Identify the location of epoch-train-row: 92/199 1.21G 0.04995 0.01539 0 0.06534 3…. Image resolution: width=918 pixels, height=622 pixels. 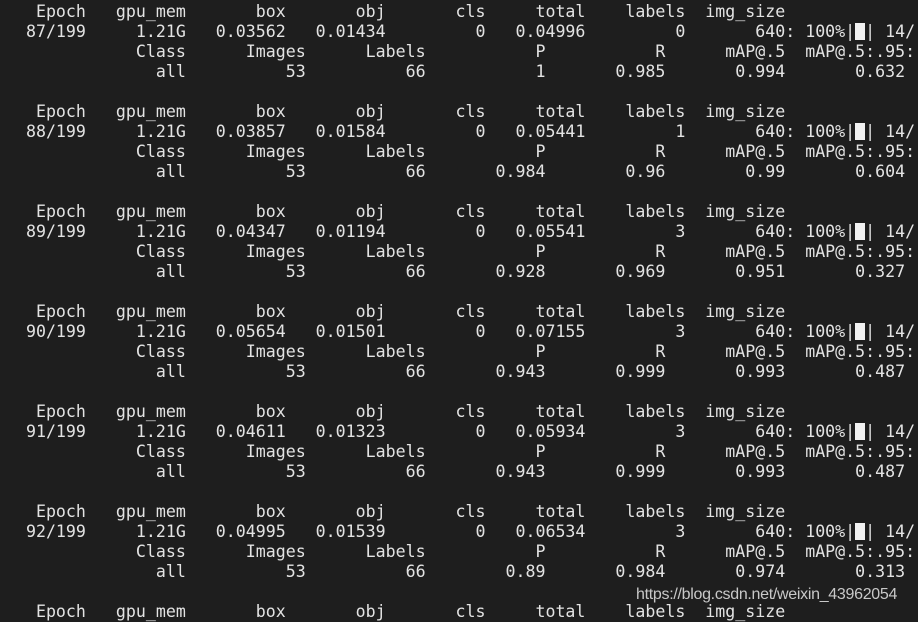
(458, 531).